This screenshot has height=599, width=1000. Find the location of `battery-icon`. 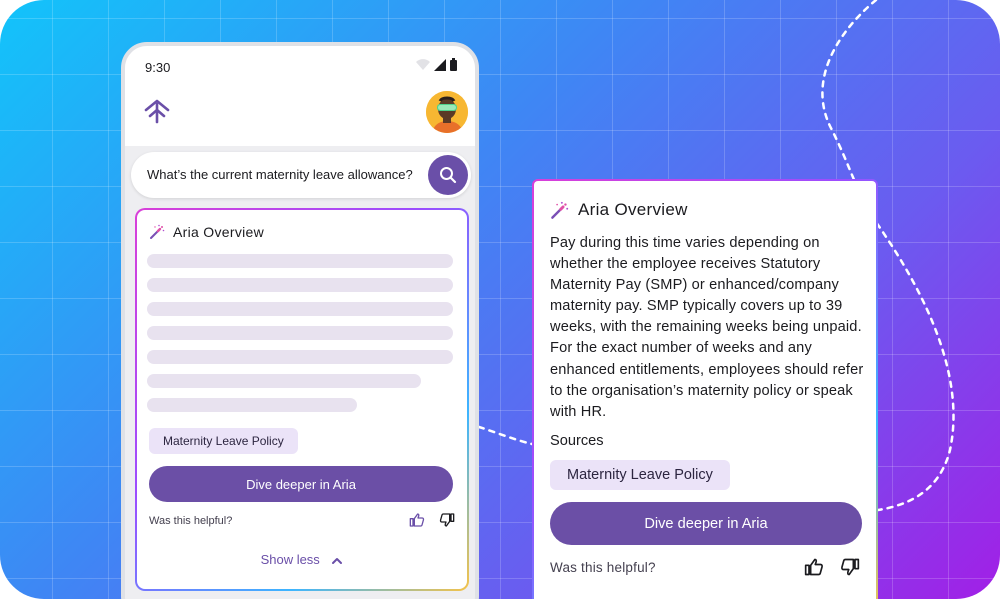

battery-icon is located at coordinates (453, 64).